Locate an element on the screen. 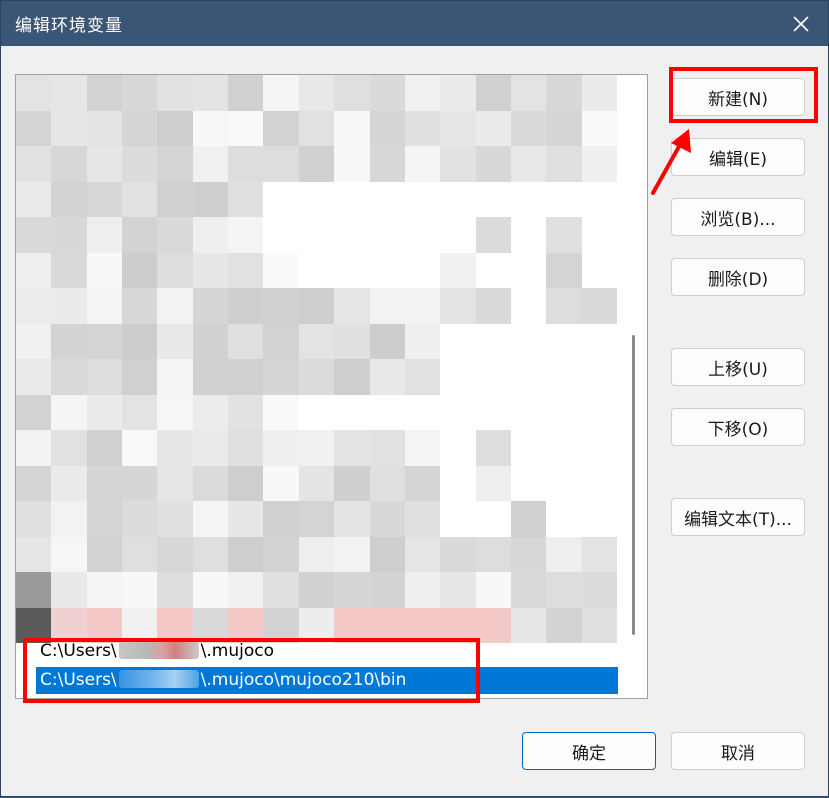  scrollbar-thumb is located at coordinates (633, 485).